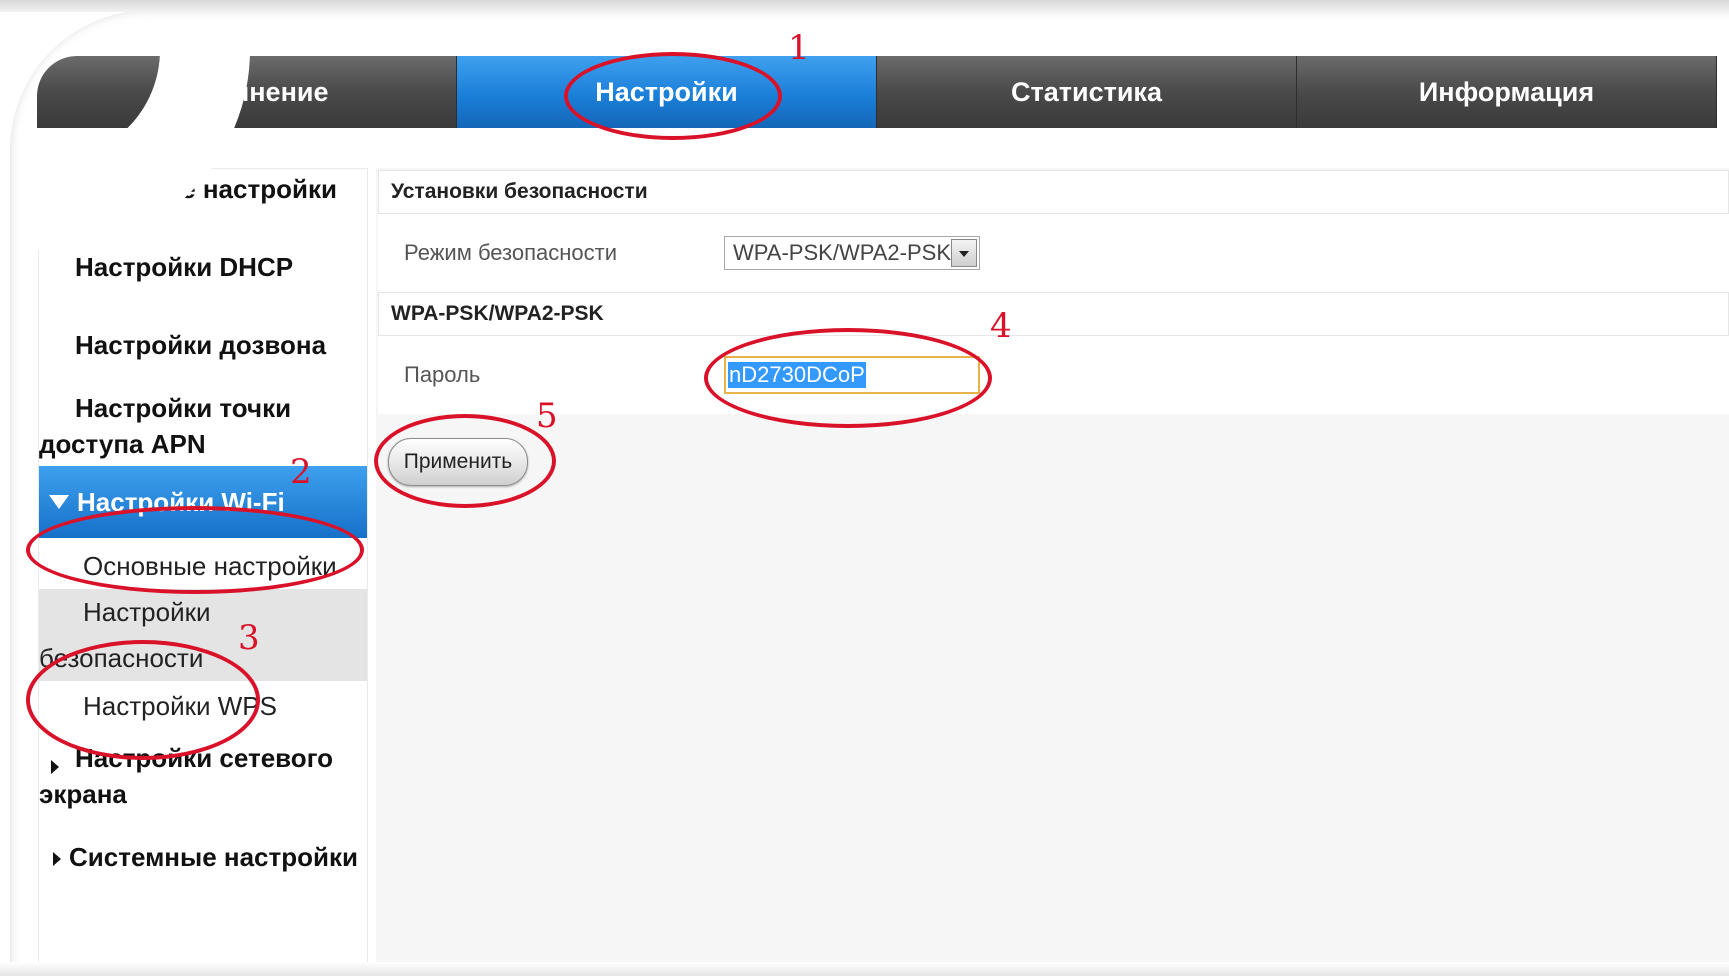 The width and height of the screenshot is (1729, 976). Describe the element at coordinates (301, 472) in the screenshot. I see `annotation-number-2: 2` at that location.